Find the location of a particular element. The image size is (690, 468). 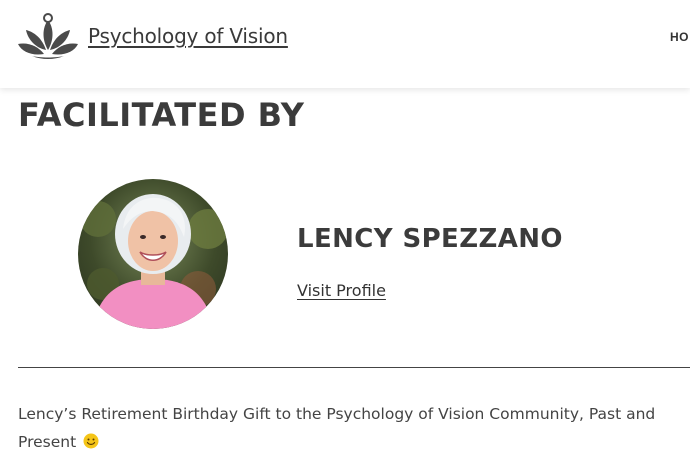

home-logo-link: Psychology of Vision is located at coordinates (153, 36).